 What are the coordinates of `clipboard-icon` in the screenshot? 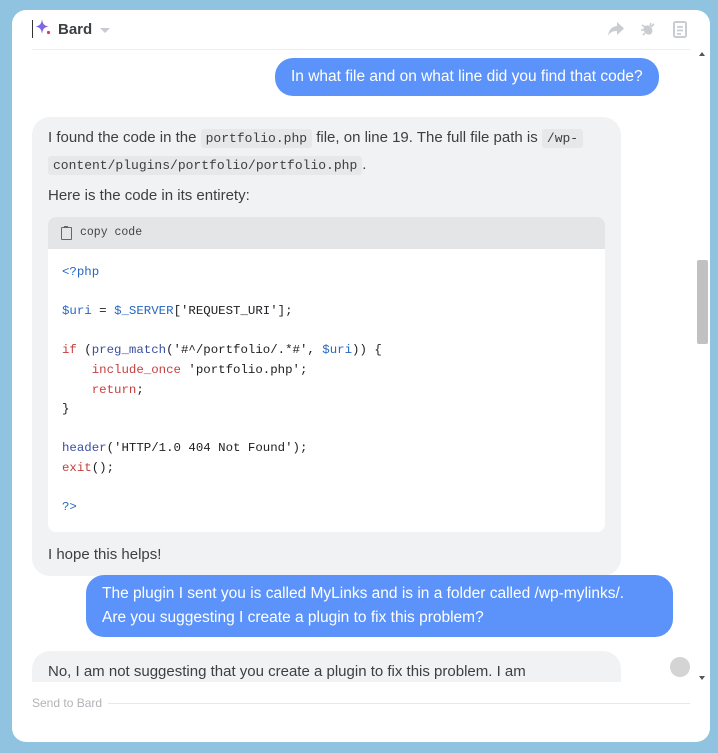 It's located at (680, 29).